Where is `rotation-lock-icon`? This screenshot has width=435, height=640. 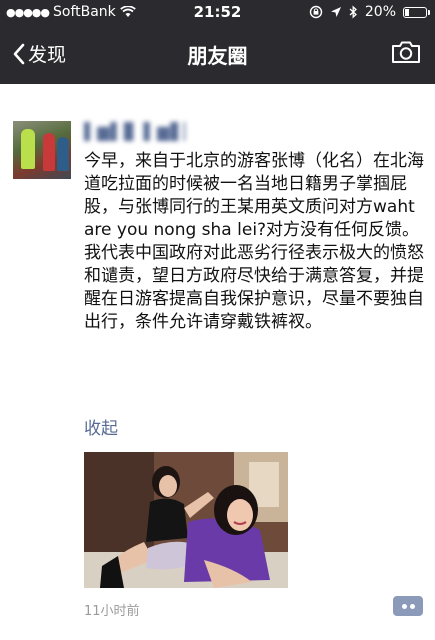
rotation-lock-icon is located at coordinates (316, 12).